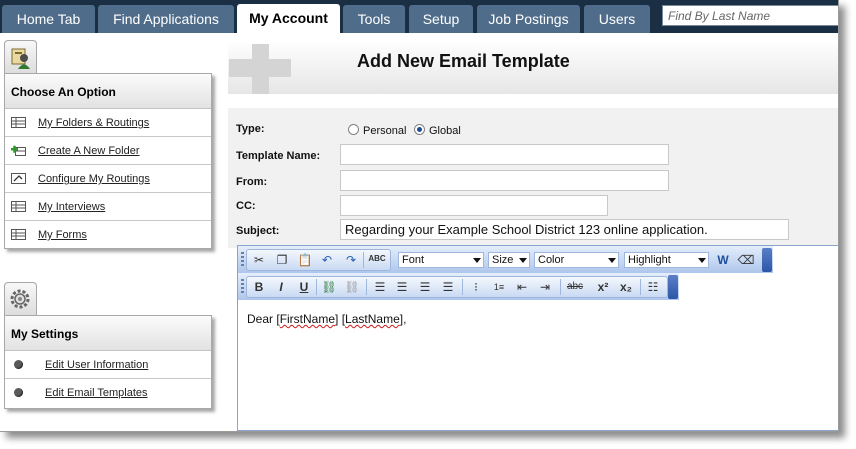  Describe the element at coordinates (509, 260) in the screenshot. I see `size-select: Size` at that location.